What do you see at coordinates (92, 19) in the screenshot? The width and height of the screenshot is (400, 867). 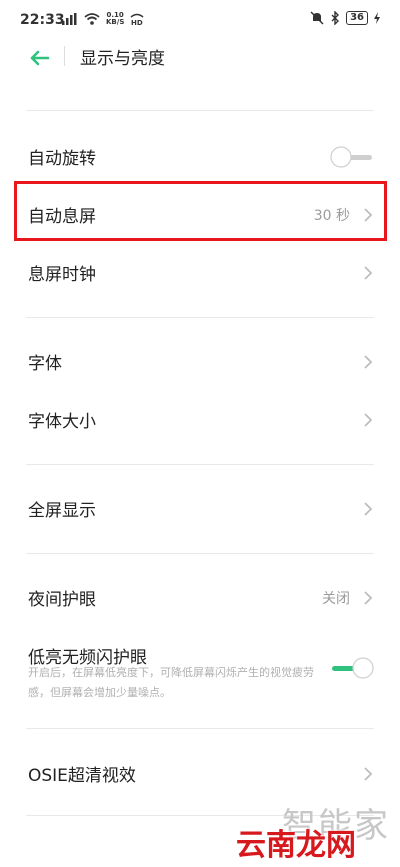 I see `wifi-icon` at bounding box center [92, 19].